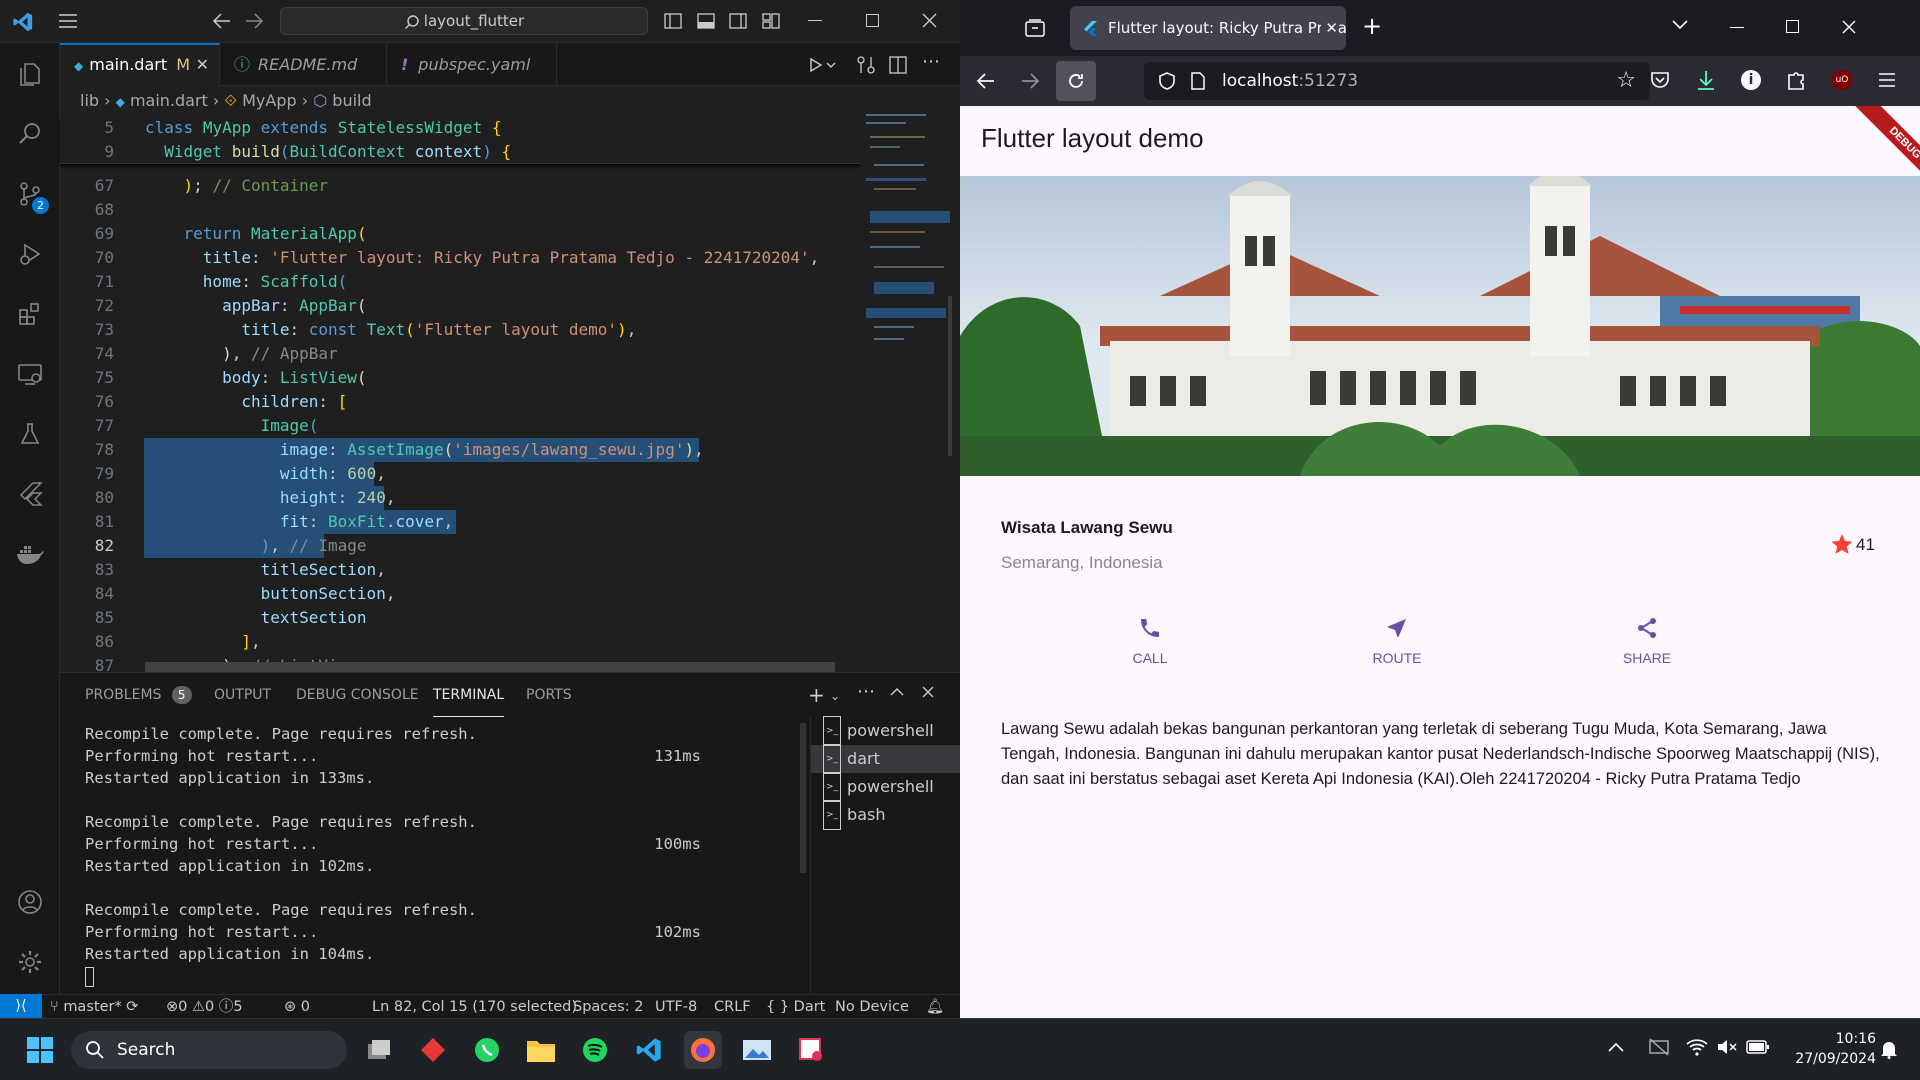 The height and width of the screenshot is (1080, 1920). Describe the element at coordinates (1751, 80) in the screenshot. I see `extension-info-icon: i` at that location.